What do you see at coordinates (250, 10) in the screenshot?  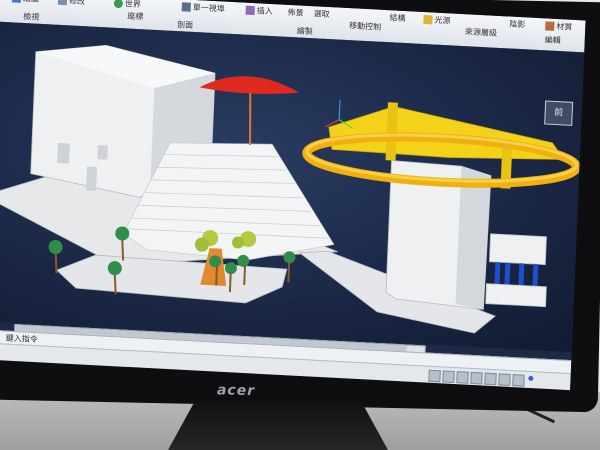 I see `insert-icon` at bounding box center [250, 10].